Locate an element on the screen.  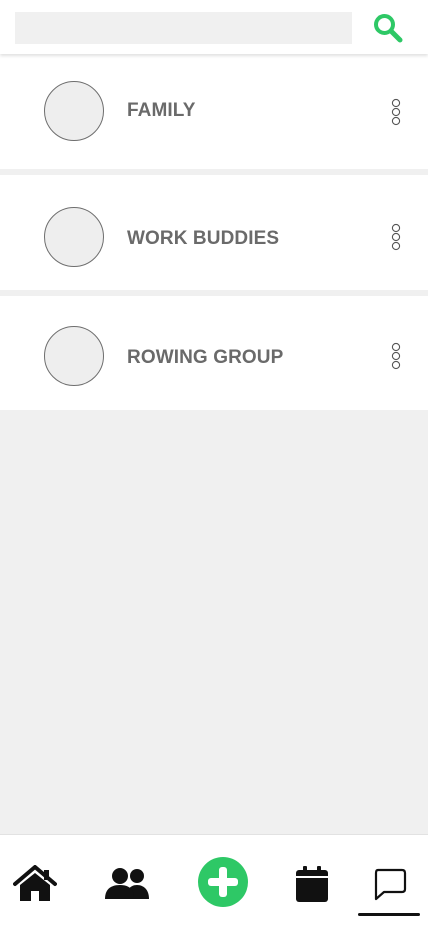
chat-icon is located at coordinates (390, 884).